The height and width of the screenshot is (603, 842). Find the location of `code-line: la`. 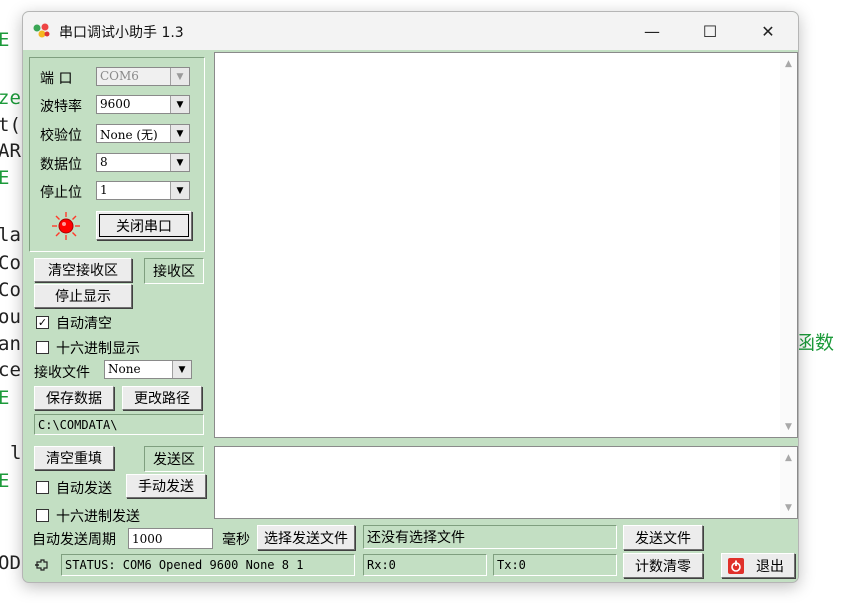

code-line: la is located at coordinates (10, 235).